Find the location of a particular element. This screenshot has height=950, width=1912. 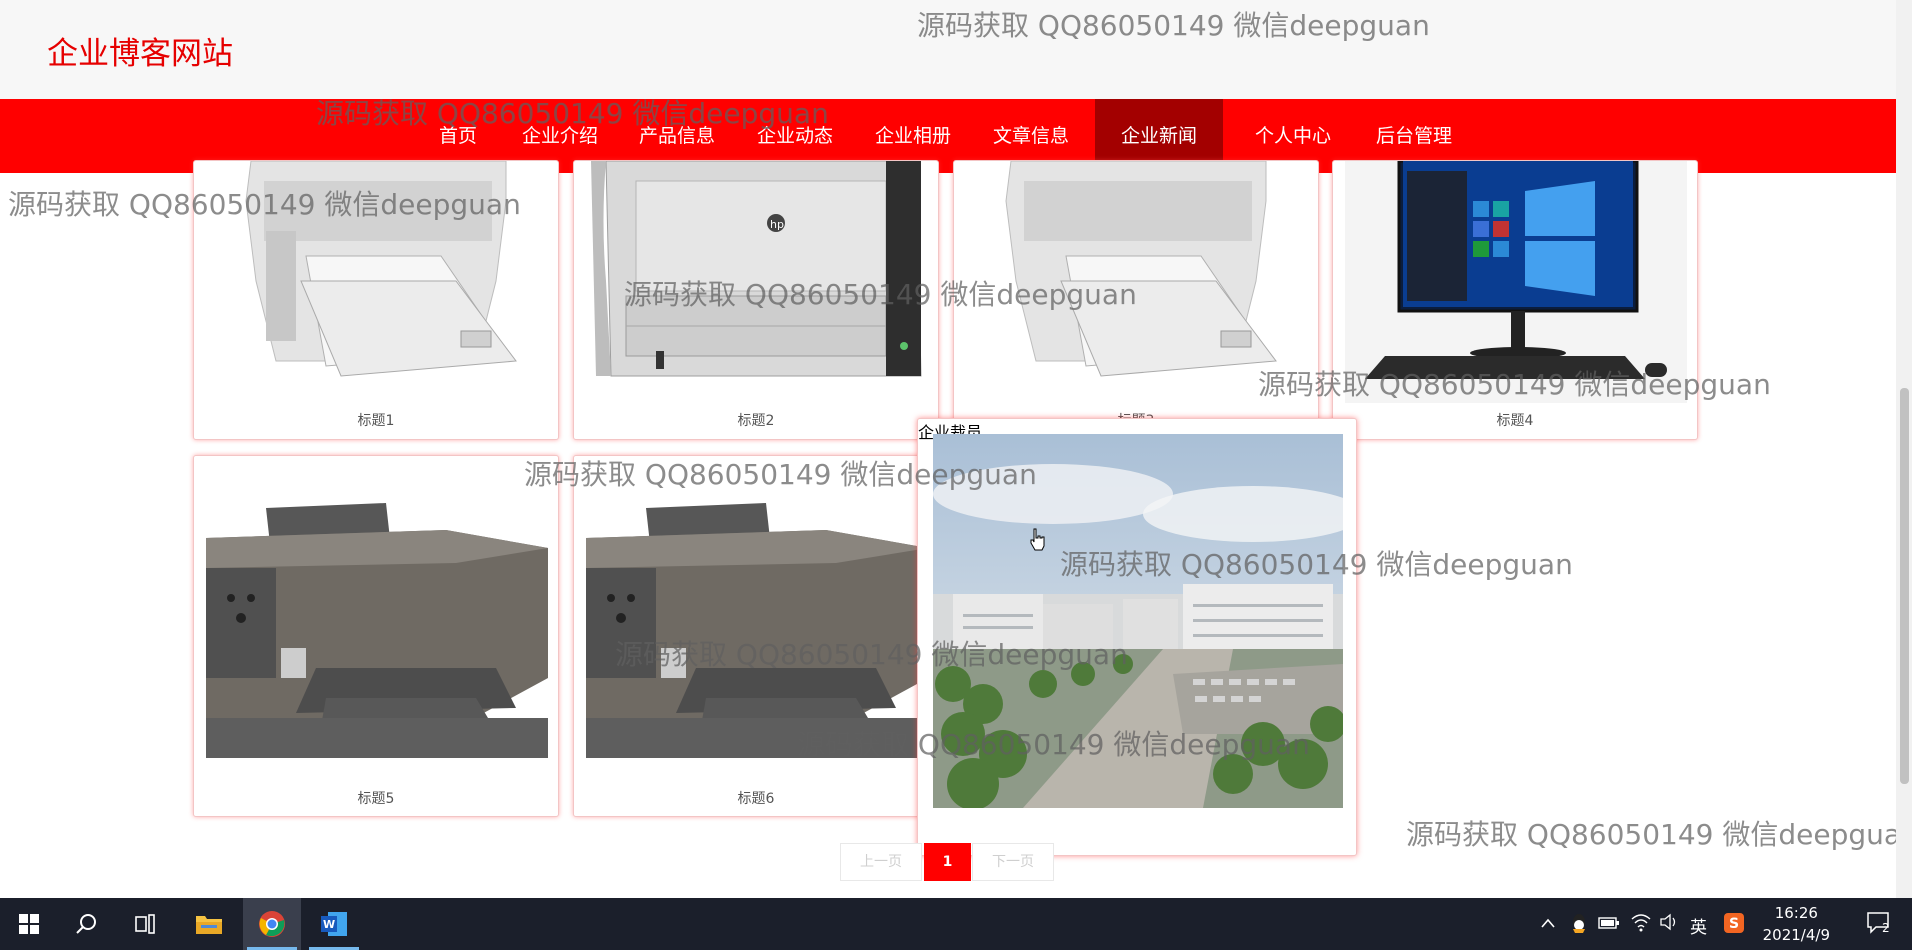

chrome-icon is located at coordinates (272, 924).